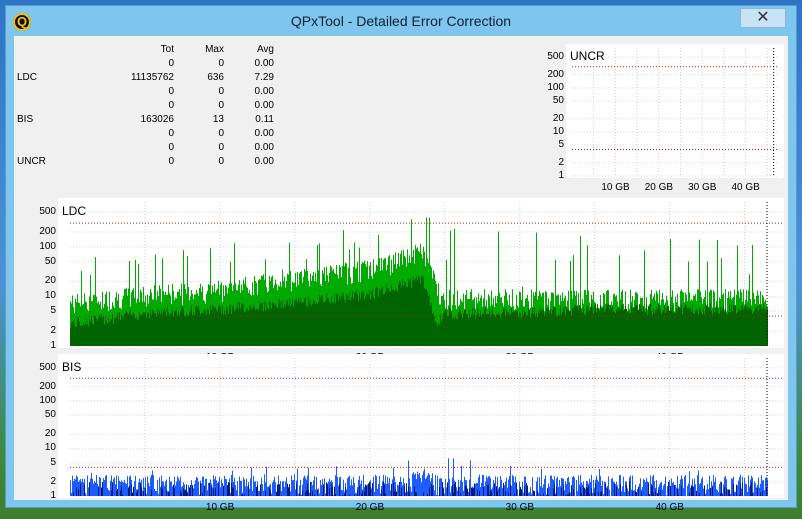 This screenshot has height=519, width=802. I want to click on y-tick-label: 2, so click(561, 162).